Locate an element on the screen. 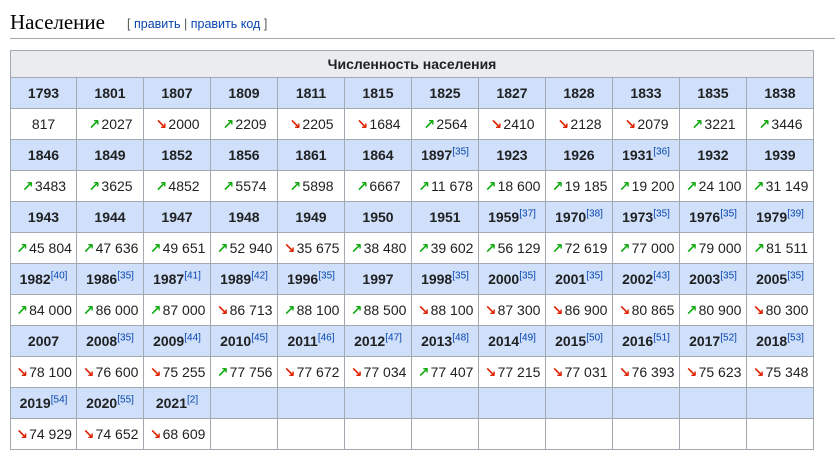  population-value: 19 200 is located at coordinates (653, 185).